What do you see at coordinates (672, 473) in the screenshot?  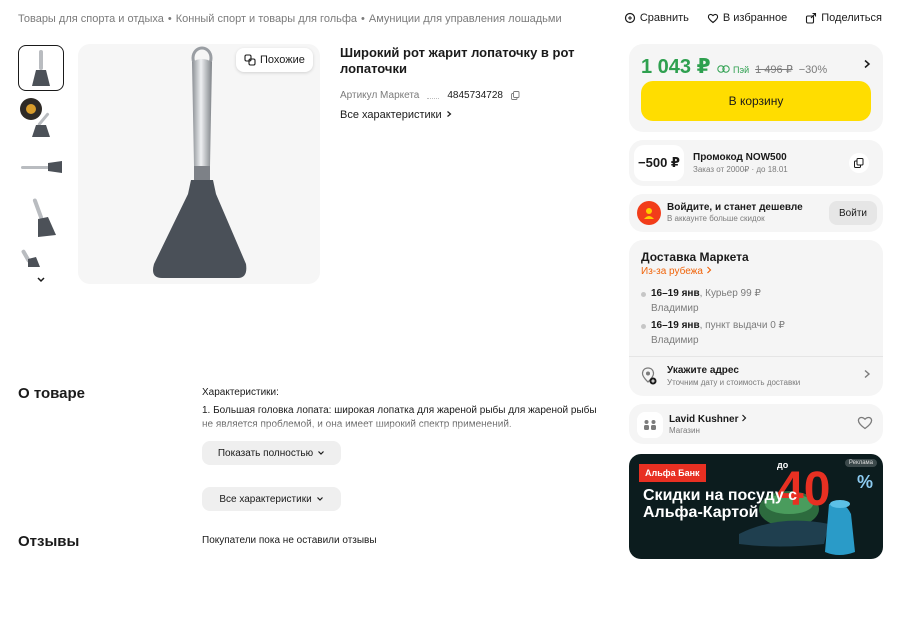 I see `alfa-bank-logo: Альфа Банк` at bounding box center [672, 473].